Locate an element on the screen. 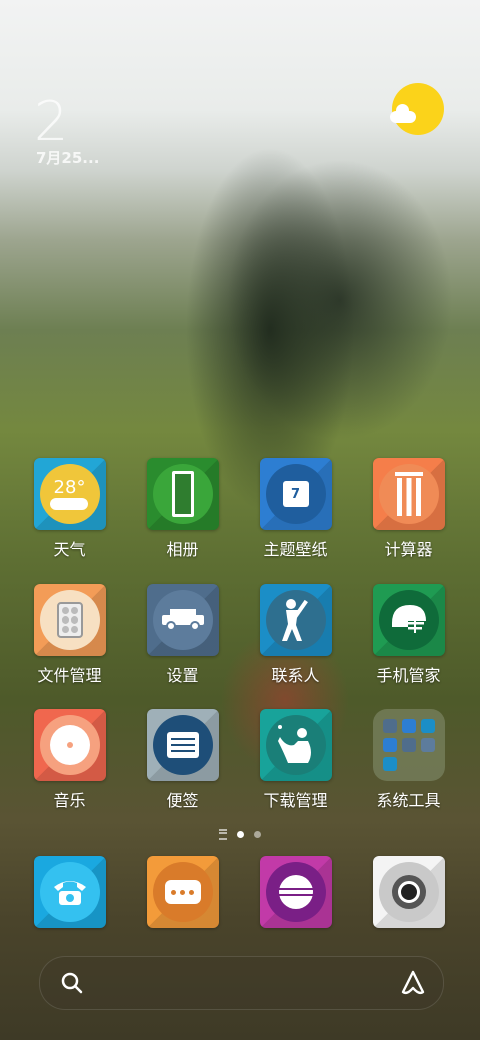  jersey-icon: 7 is located at coordinates (295, 494).